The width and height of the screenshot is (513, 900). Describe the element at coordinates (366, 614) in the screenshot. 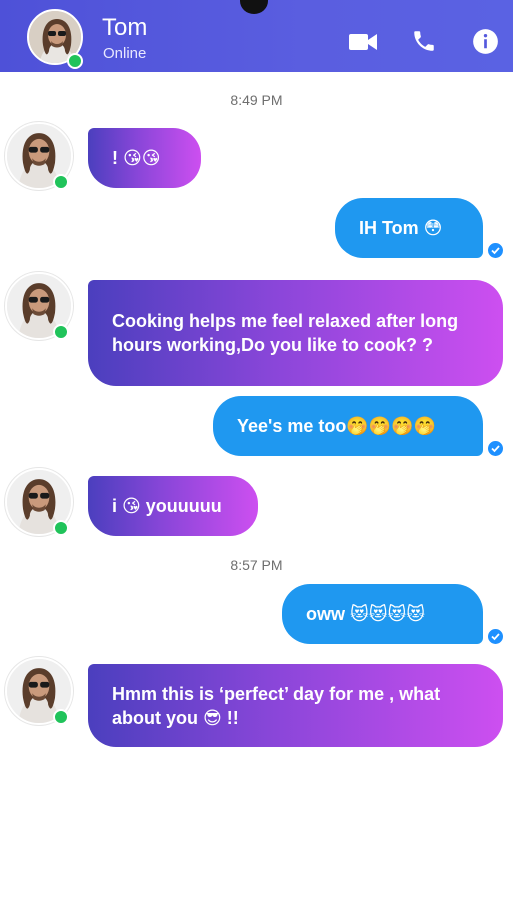

I see `message-text: oww 😻😻😻😻` at that location.